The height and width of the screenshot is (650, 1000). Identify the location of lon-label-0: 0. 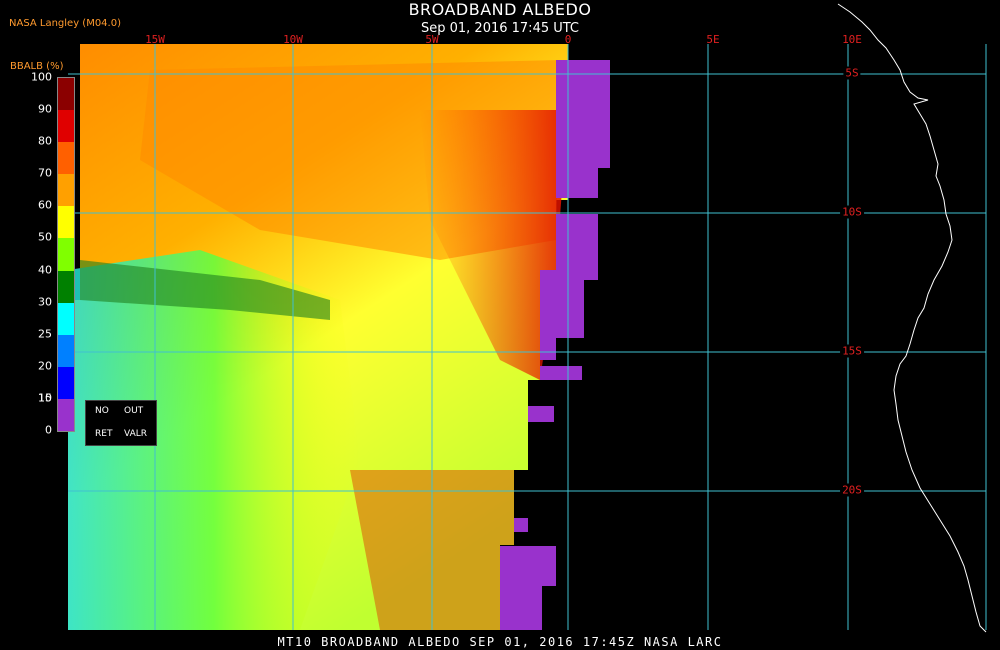
(568, 39).